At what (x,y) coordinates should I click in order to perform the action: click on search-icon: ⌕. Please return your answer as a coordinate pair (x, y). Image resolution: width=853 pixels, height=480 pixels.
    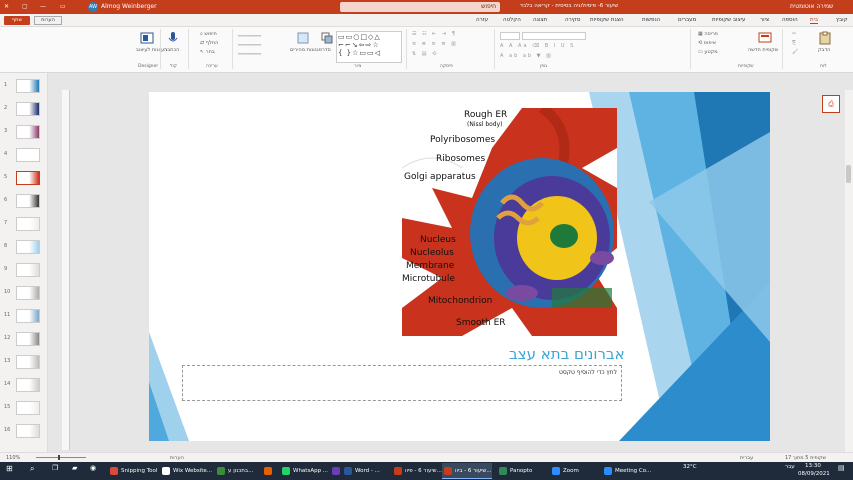
    Looking at the image, I should click on (32, 469).